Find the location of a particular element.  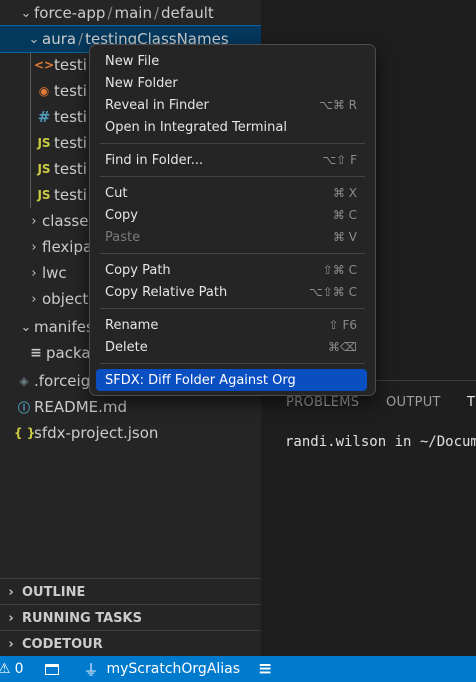

tab-problems: PROBLEMS is located at coordinates (322, 402).